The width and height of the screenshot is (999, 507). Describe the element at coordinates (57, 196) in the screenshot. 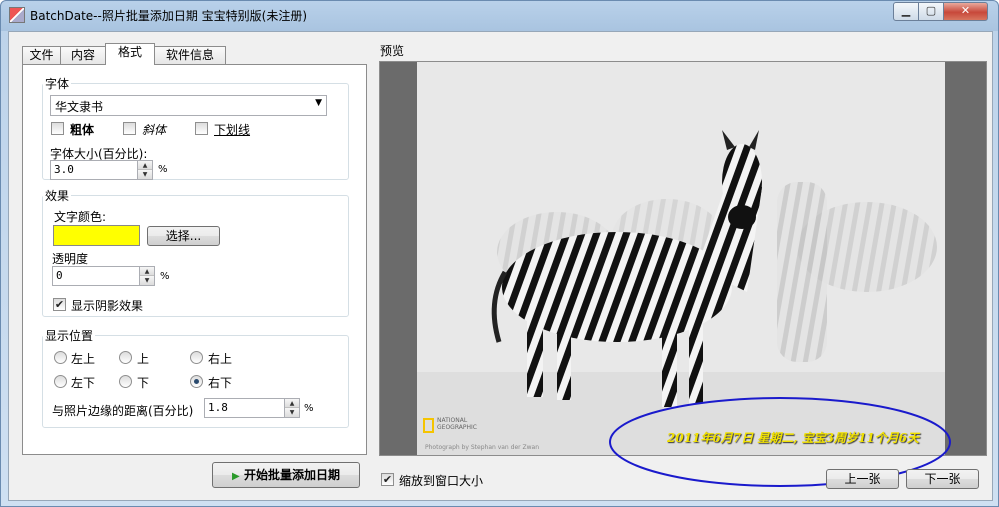

I see `effect-group-legend: 效果` at that location.